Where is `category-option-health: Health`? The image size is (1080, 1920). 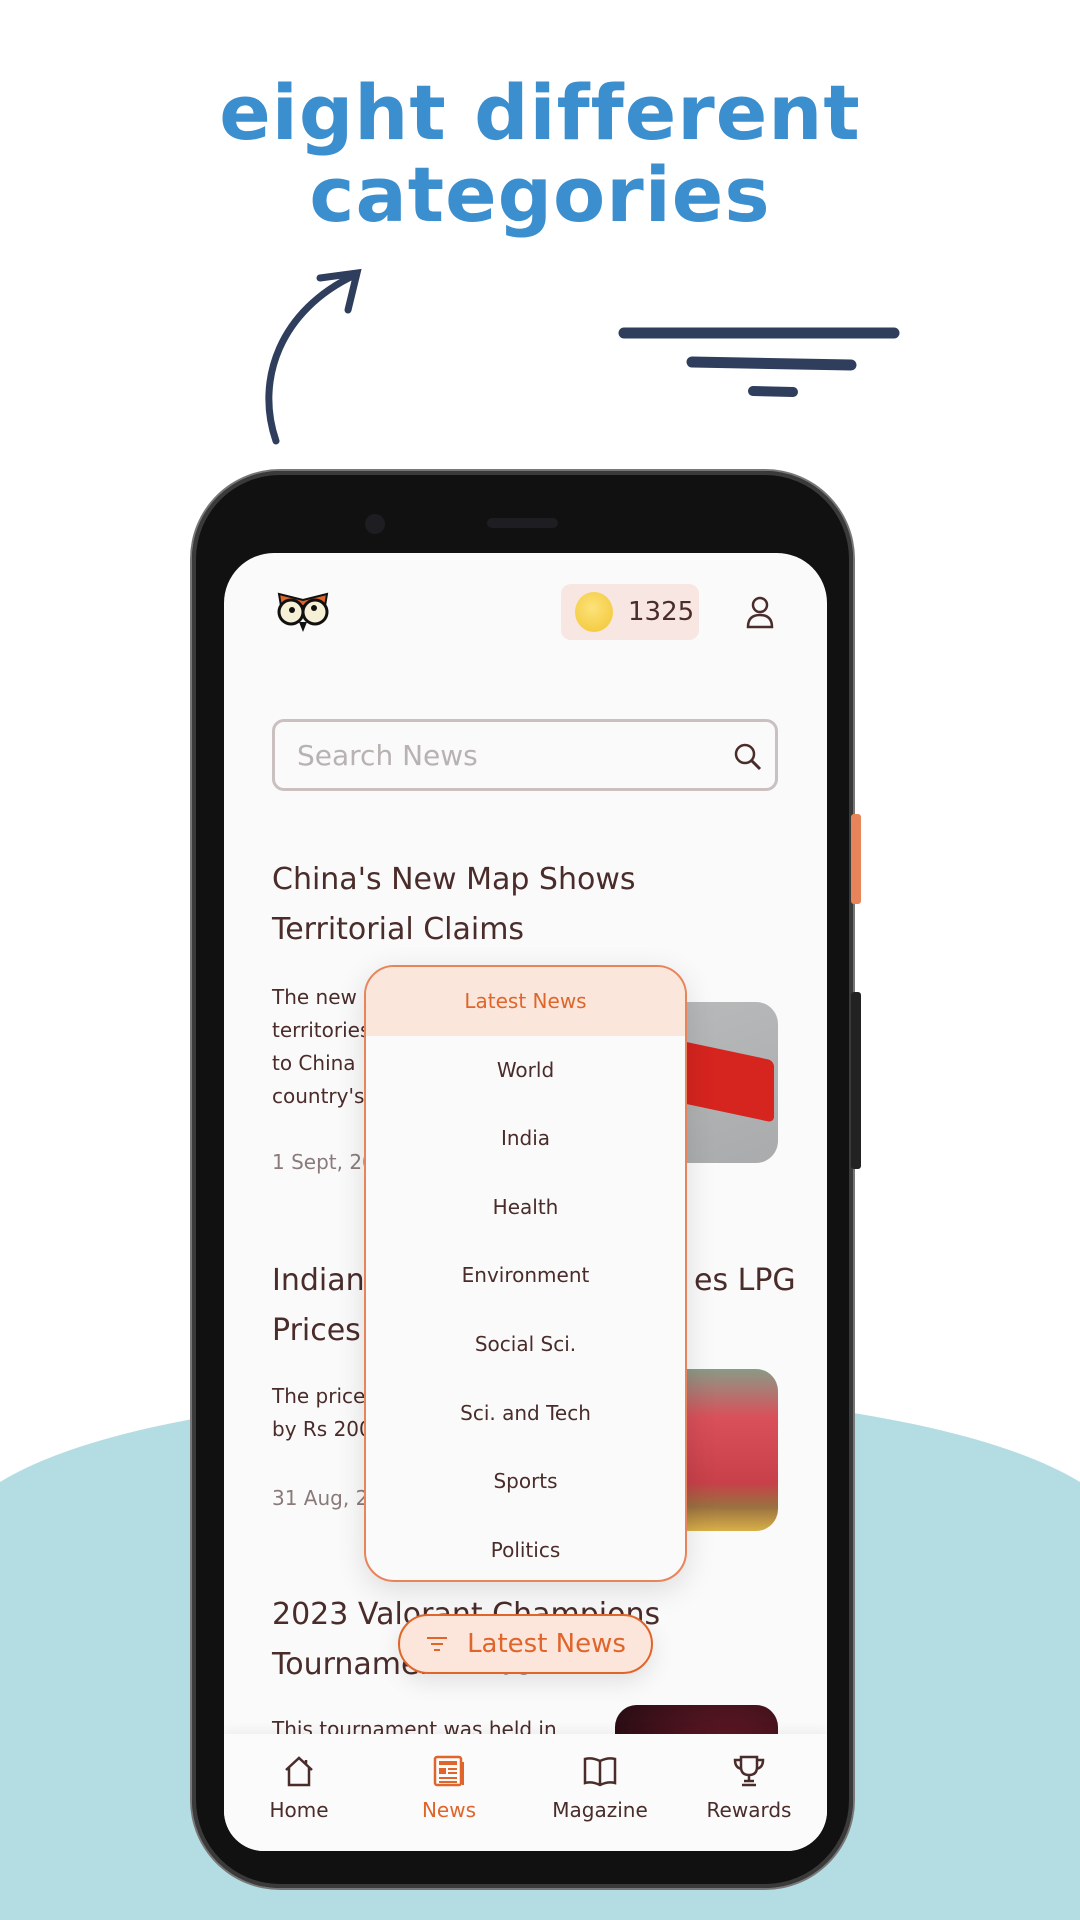 category-option-health: Health is located at coordinates (525, 1207).